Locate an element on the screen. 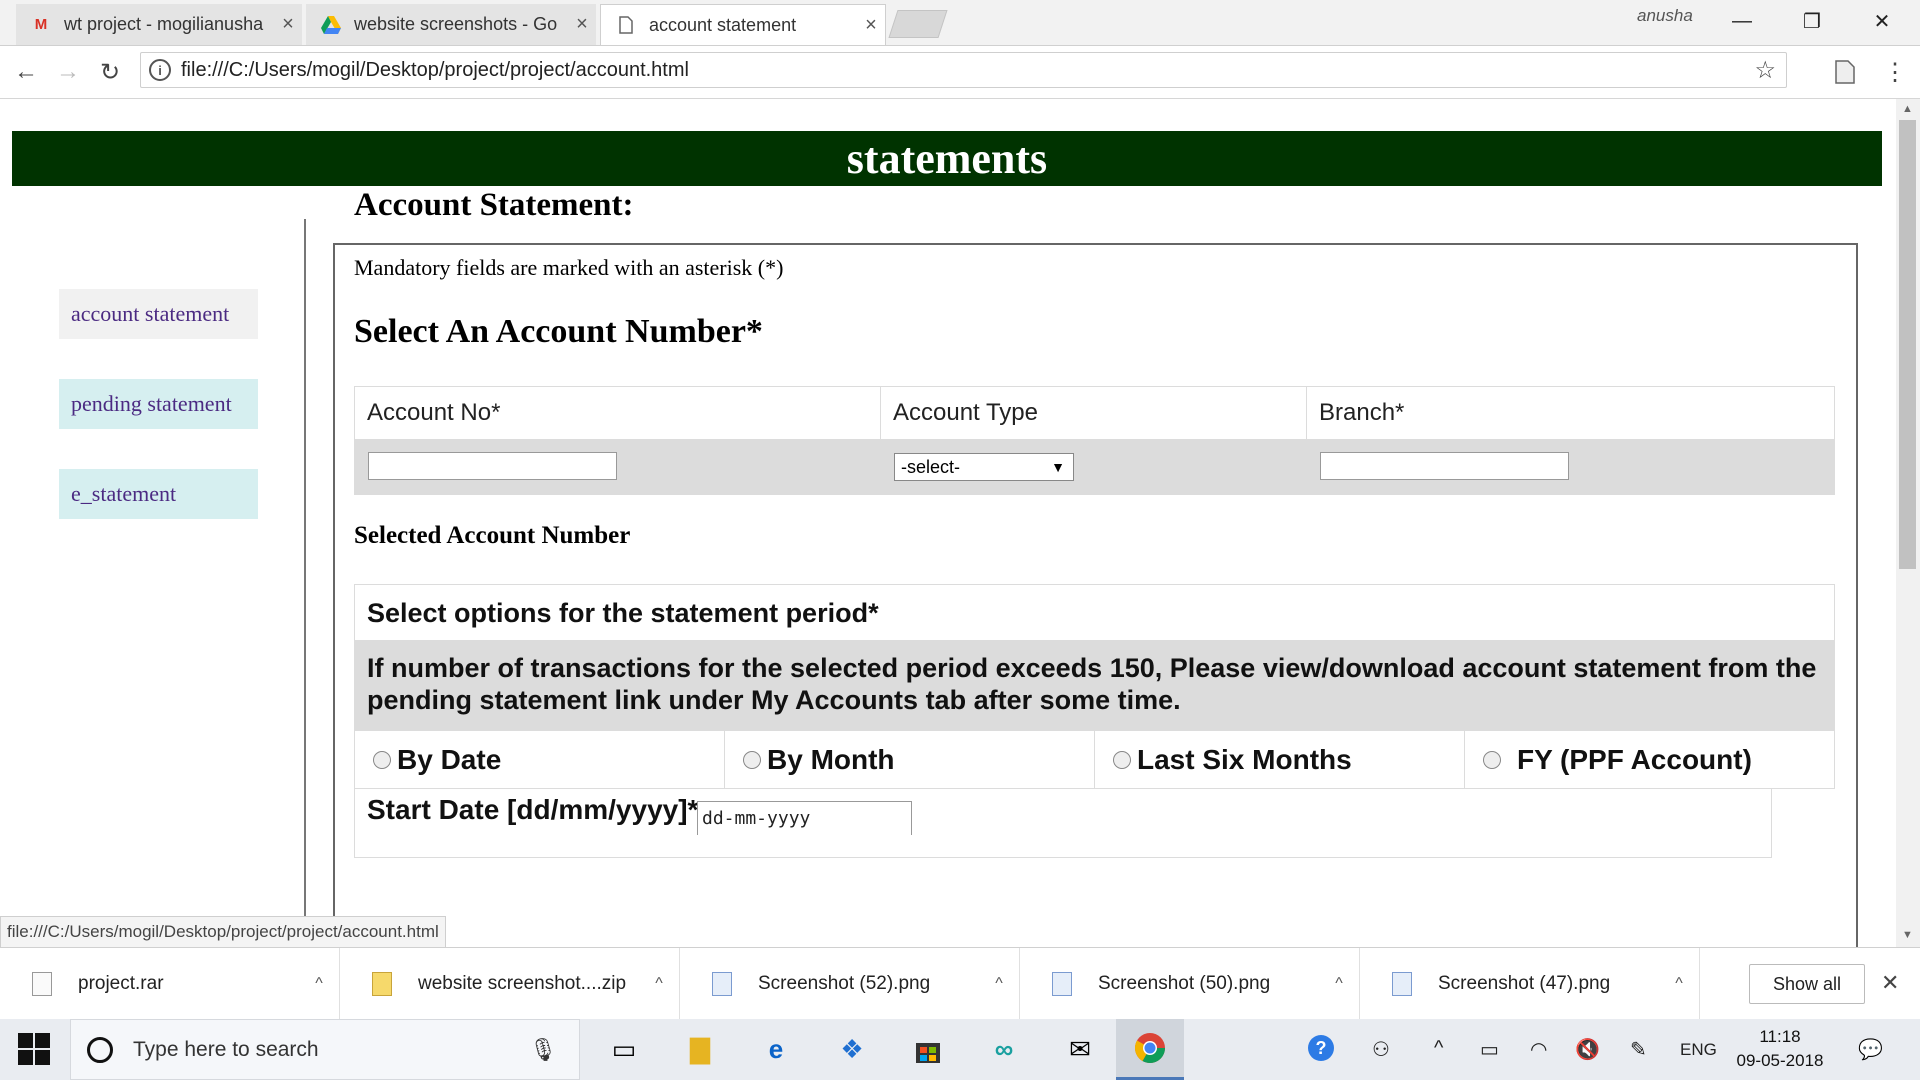  reload-icon: ↻ is located at coordinates (110, 72).